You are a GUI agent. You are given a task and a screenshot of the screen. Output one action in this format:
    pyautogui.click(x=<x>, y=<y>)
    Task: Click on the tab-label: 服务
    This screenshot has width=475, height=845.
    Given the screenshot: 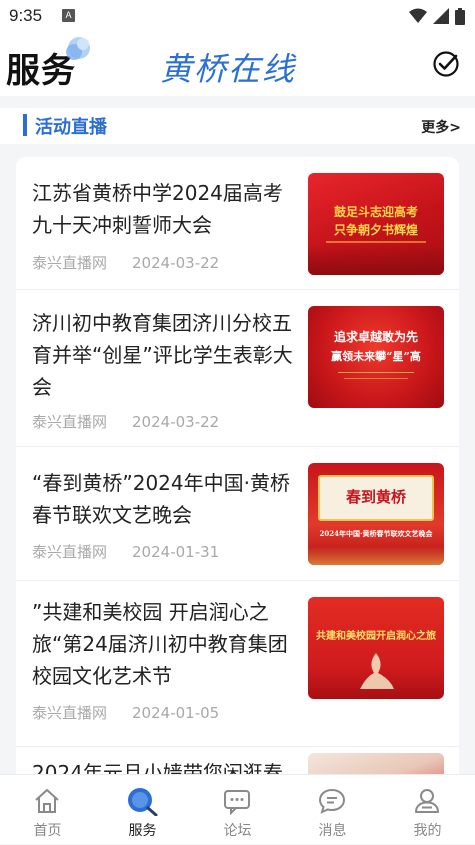 What is the action you would take?
    pyautogui.click(x=142, y=831)
    